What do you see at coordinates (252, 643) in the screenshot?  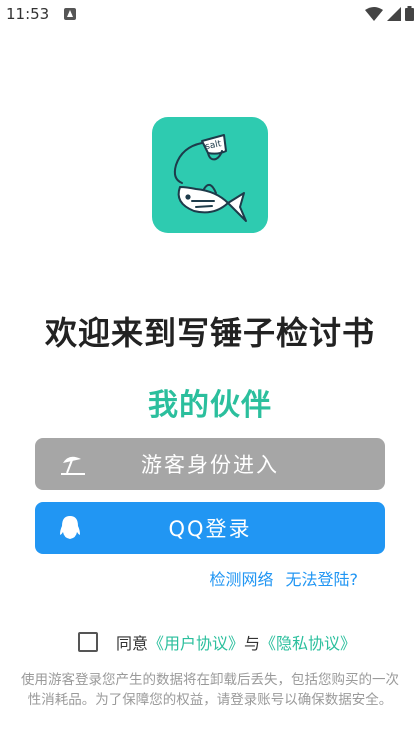 I see `agreement-conjunction: 与` at bounding box center [252, 643].